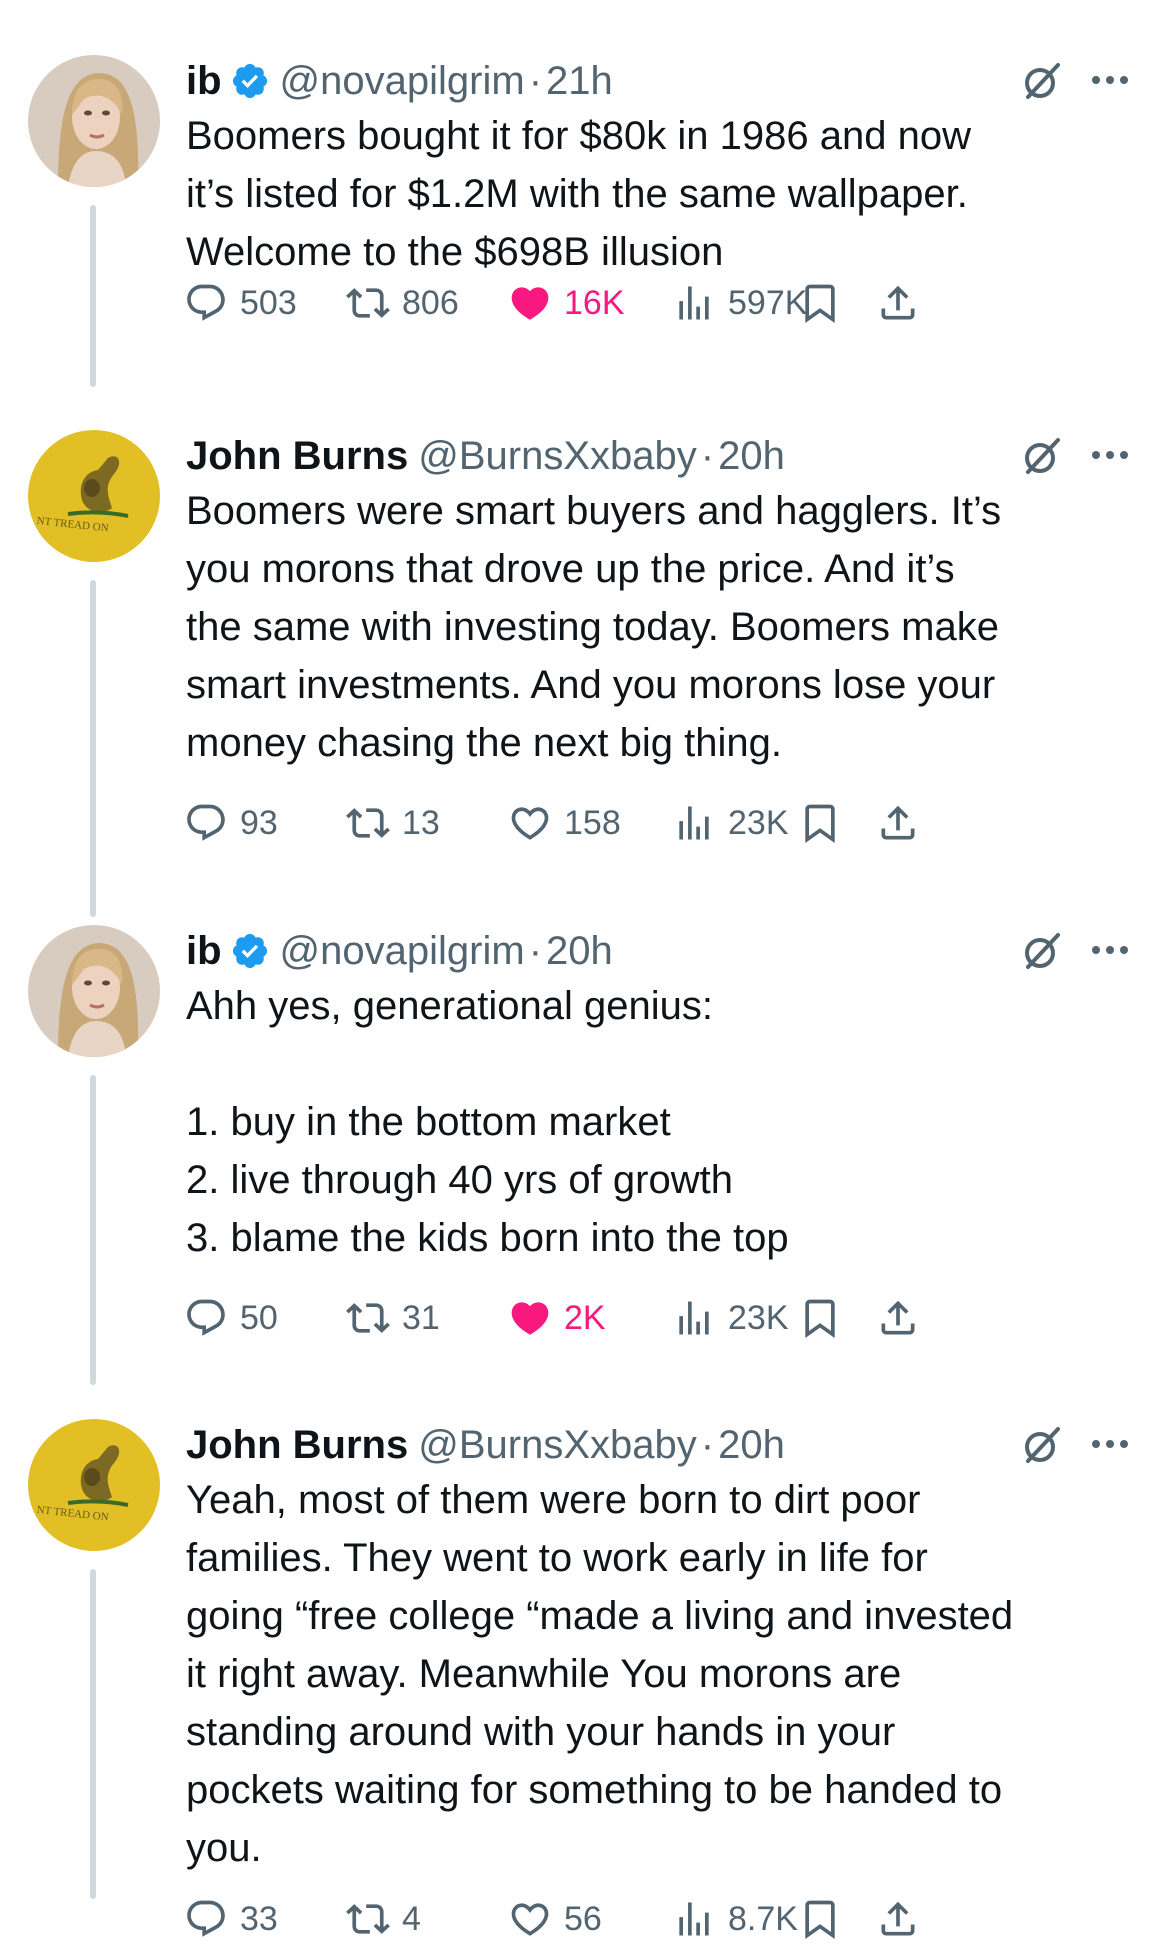 The width and height of the screenshot is (1170, 1951). Describe the element at coordinates (411, 1918) in the screenshot. I see `repost-count: 4` at that location.